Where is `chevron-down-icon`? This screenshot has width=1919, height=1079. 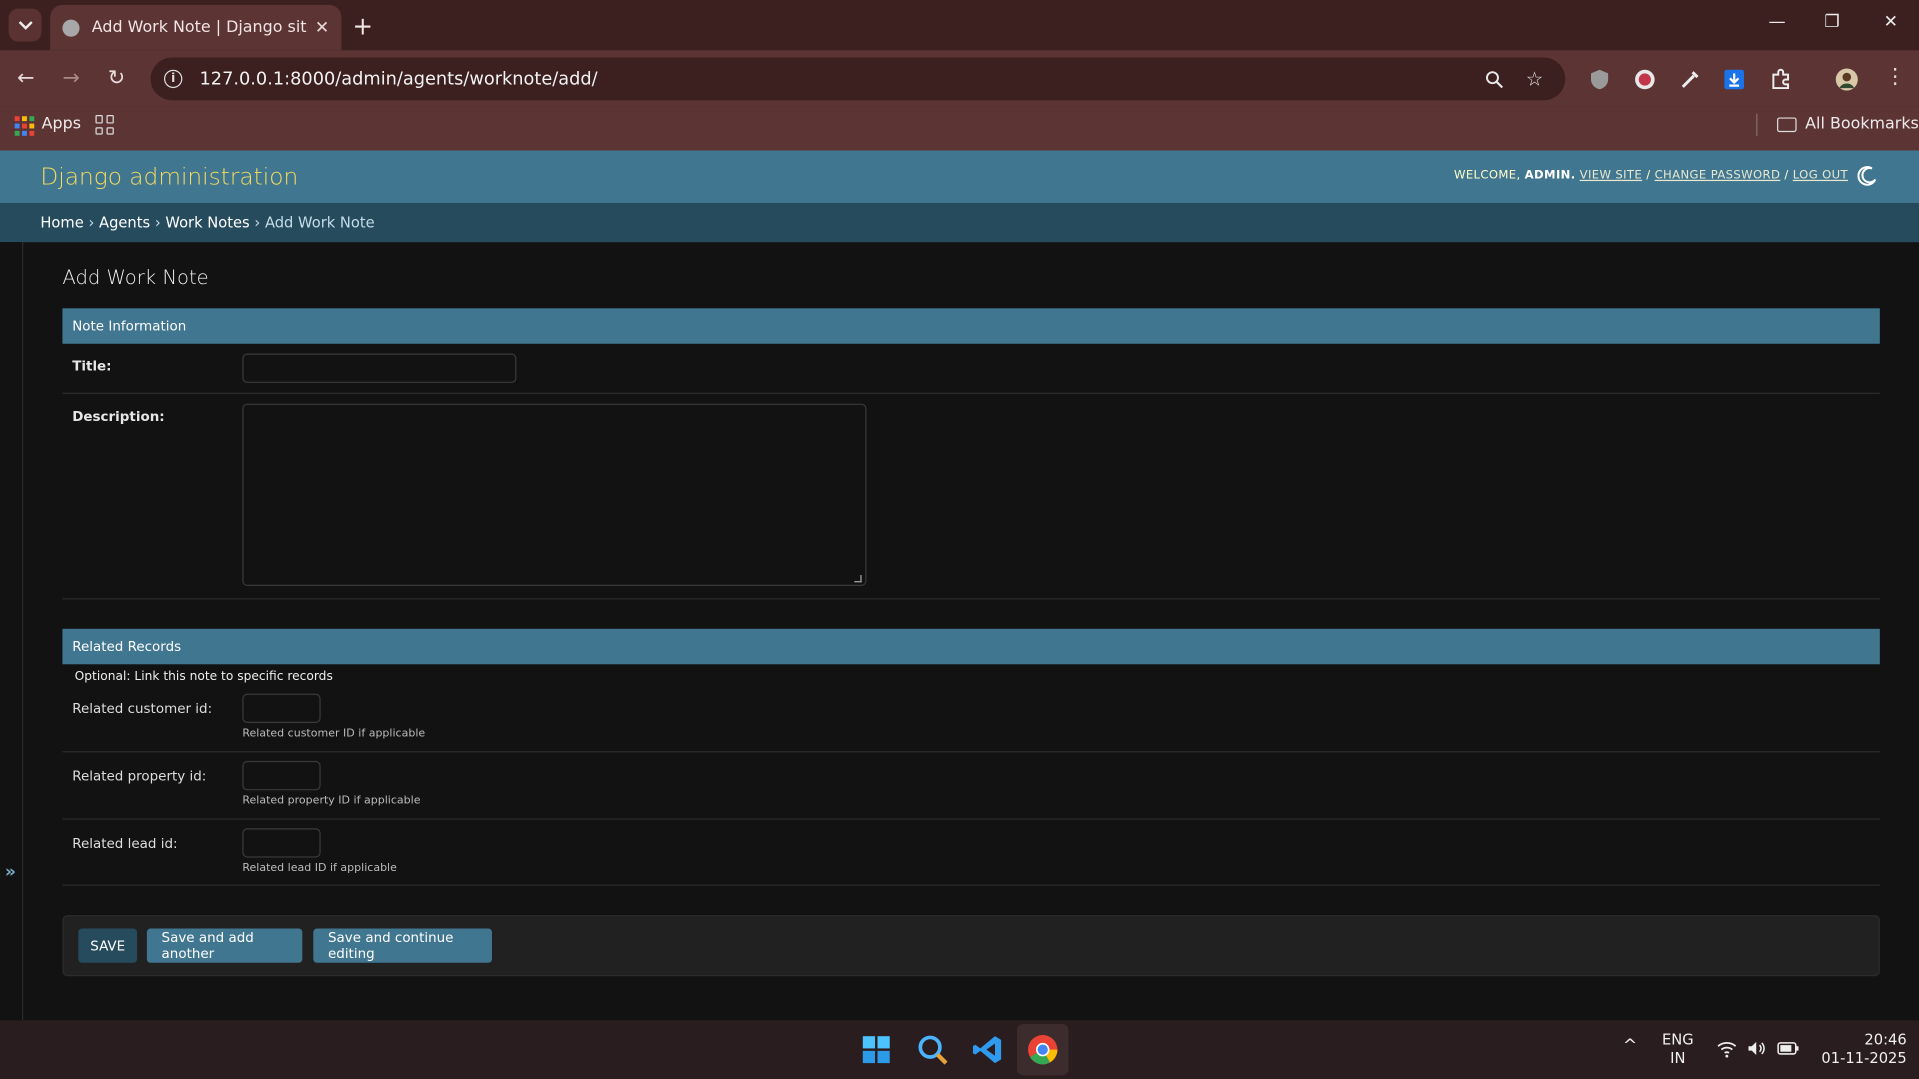
chevron-down-icon is located at coordinates (25, 25).